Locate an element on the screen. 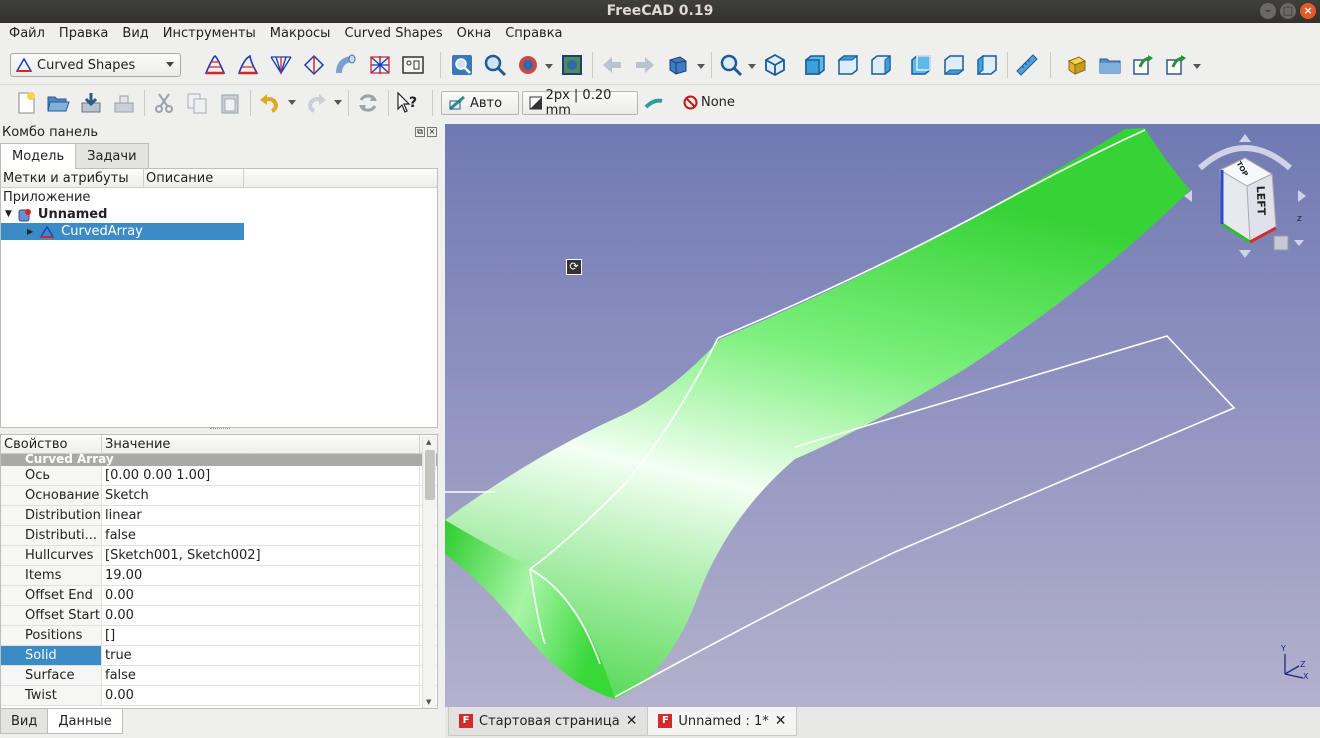 Image resolution: width=1320 pixels, height=738 pixels. group-folder-icon is located at coordinates (1110, 65).